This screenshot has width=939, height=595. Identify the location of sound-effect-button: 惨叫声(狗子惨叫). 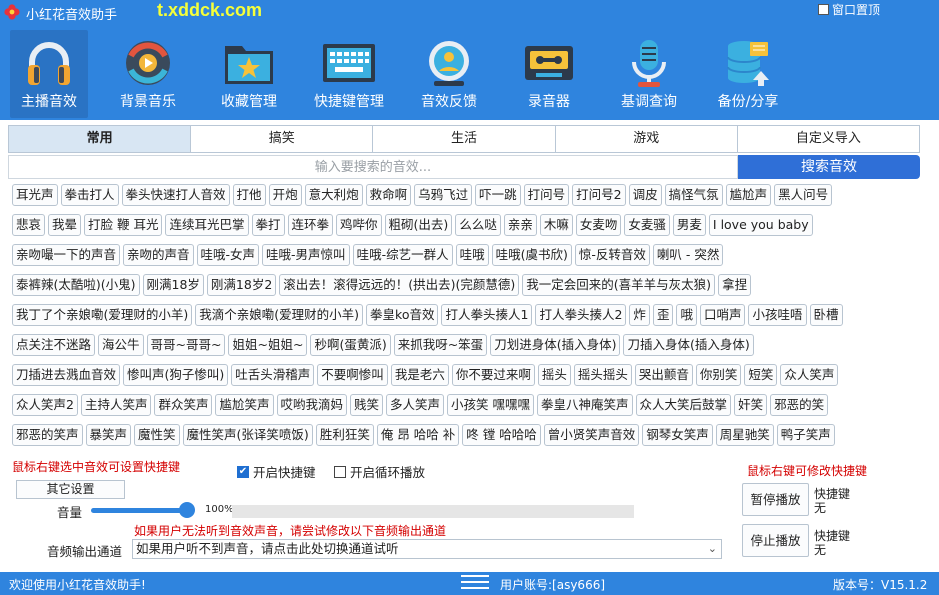
(176, 375).